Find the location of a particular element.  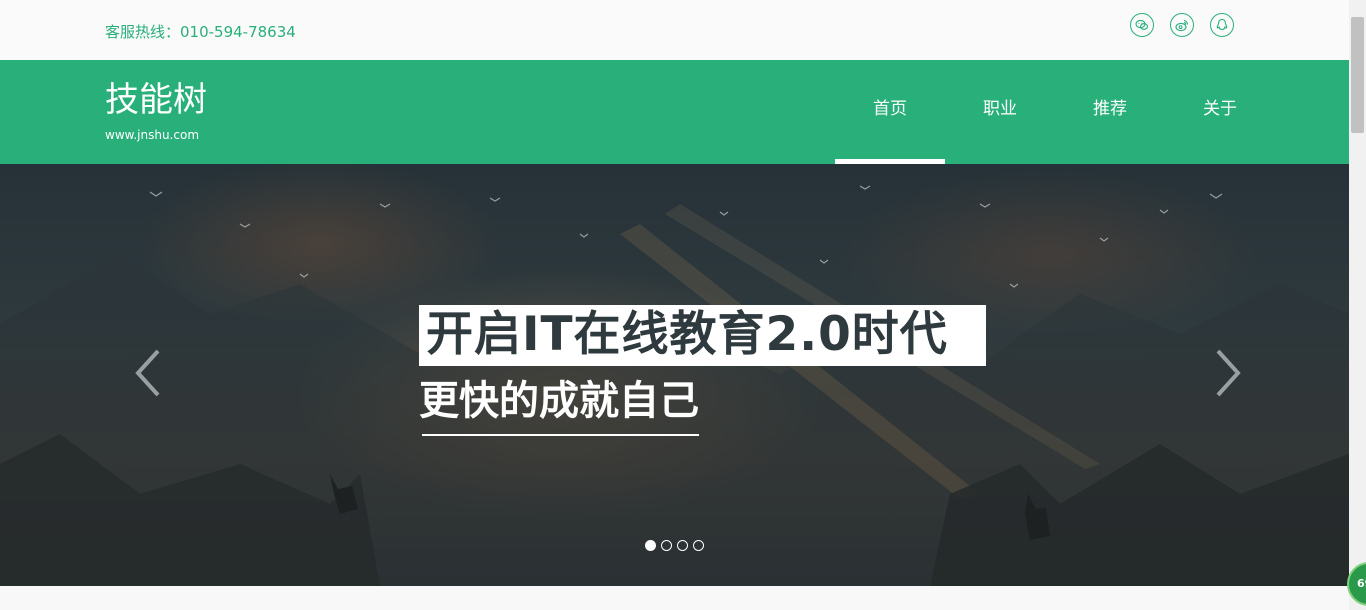

nav-item-label: 推荐 is located at coordinates (1110, 109).